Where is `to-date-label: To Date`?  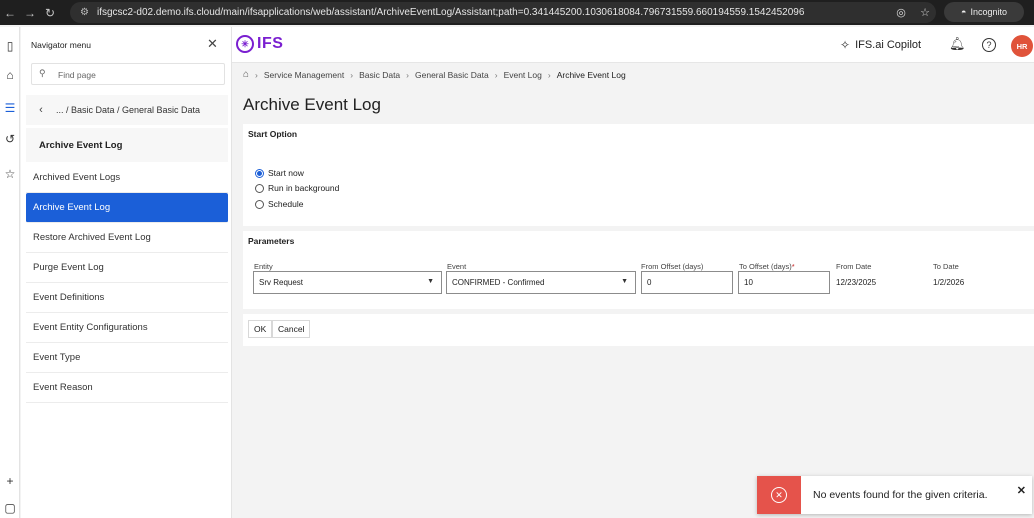
to-date-label: To Date is located at coordinates (946, 266).